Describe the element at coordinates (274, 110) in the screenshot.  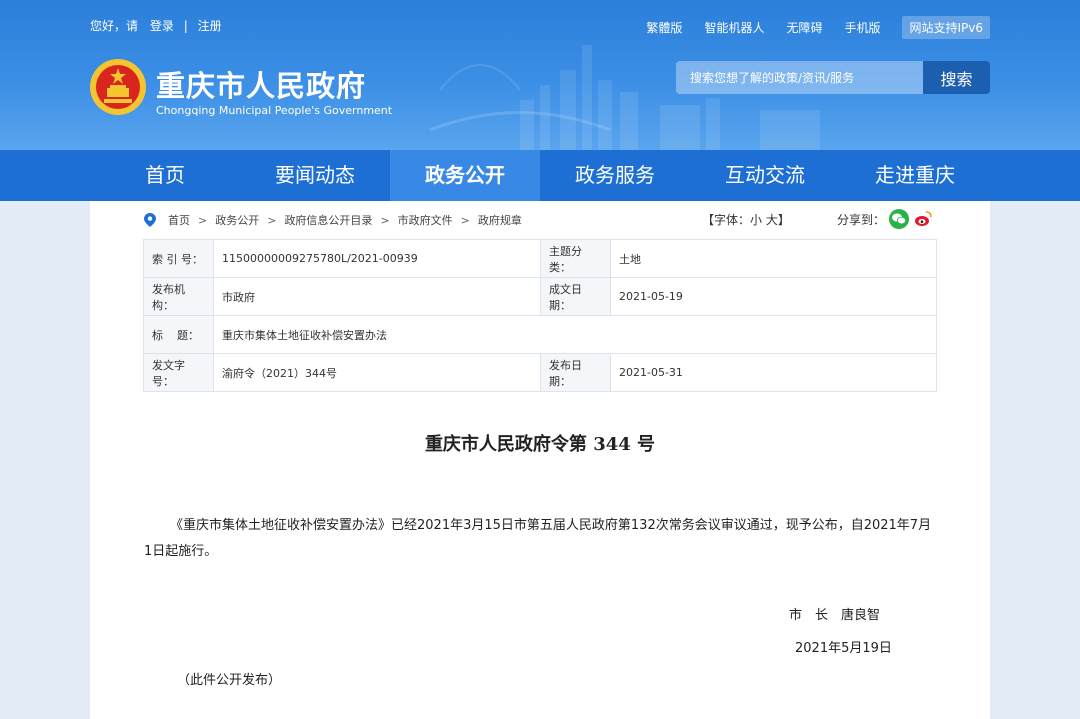
I see `site-subtitle: Chongqing Municipal People's Government` at that location.